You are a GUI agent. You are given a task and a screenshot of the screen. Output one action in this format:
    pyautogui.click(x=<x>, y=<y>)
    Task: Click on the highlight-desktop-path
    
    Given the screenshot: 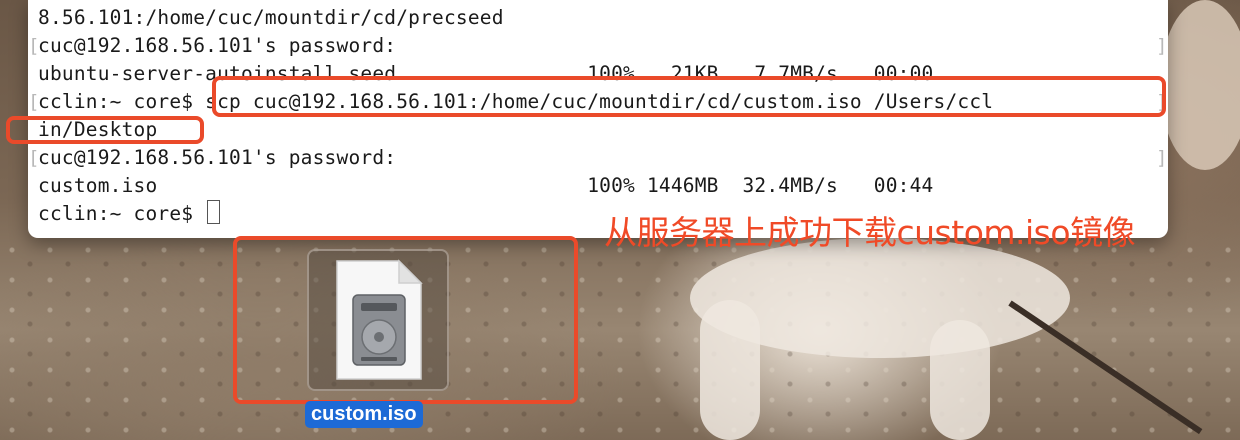 What is the action you would take?
    pyautogui.click(x=105, y=130)
    